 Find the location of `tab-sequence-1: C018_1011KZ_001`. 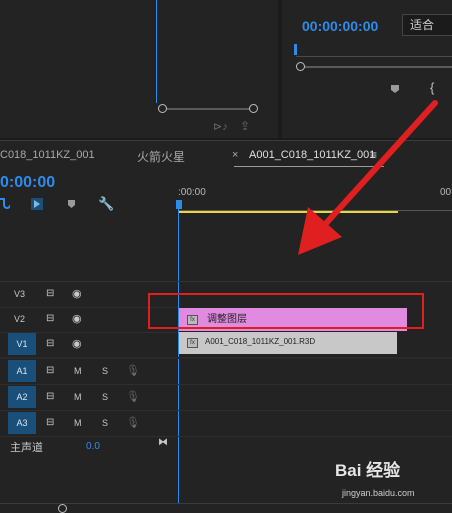

tab-sequence-1: C018_1011KZ_001 is located at coordinates (47, 155).